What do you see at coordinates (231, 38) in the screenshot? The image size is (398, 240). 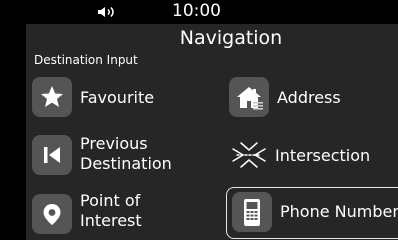 I see `page-title: Navigation` at bounding box center [231, 38].